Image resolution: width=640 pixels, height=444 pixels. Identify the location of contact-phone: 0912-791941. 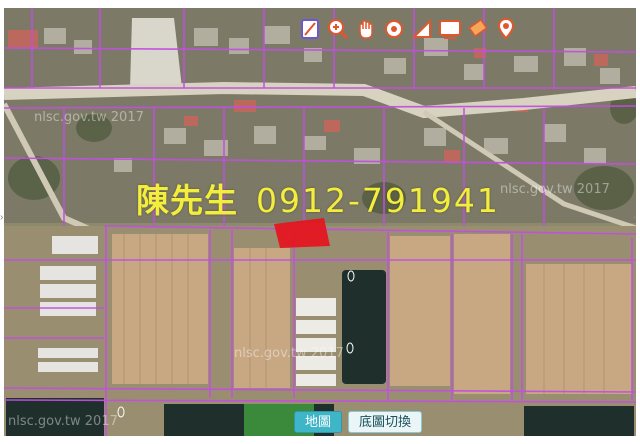
(378, 200).